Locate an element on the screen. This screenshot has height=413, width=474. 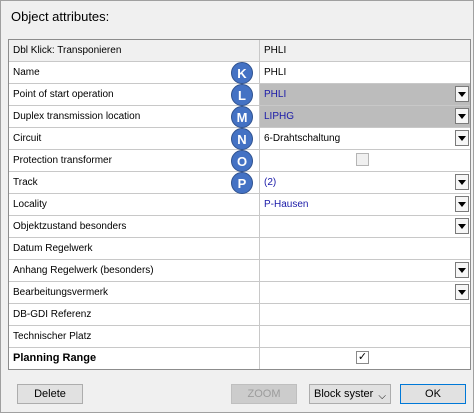
callout-badge: K is located at coordinates (242, 73).